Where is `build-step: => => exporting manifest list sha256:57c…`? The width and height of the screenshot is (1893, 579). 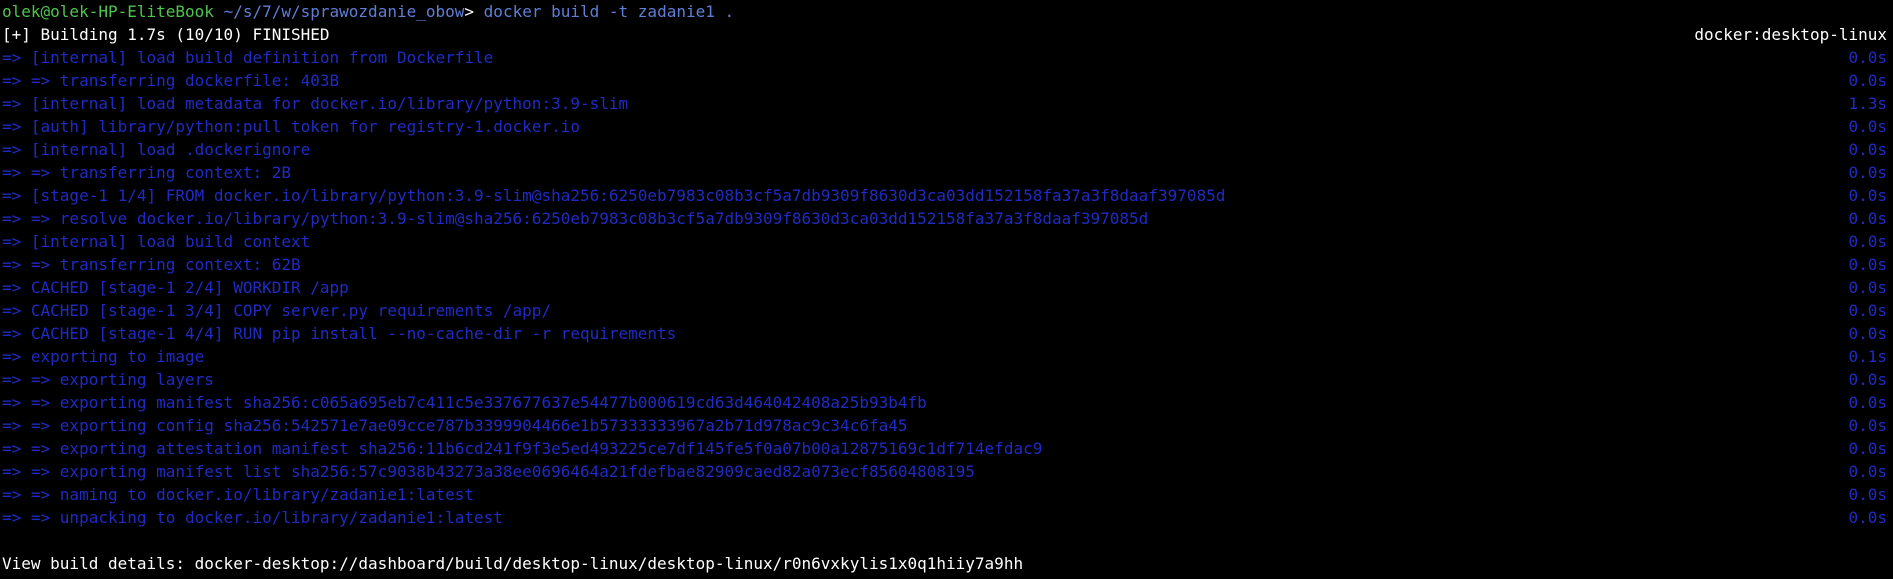 build-step: => => exporting manifest list sha256:57c… is located at coordinates (945, 471).